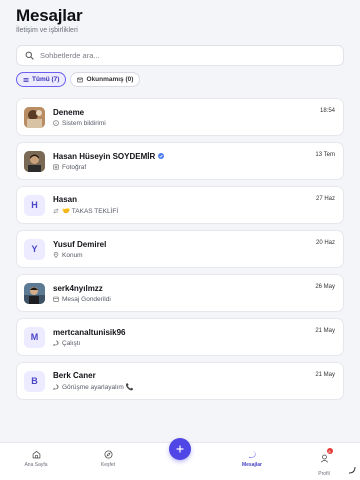 The height and width of the screenshot is (480, 360). What do you see at coordinates (29, 55) in the screenshot?
I see `search-icon` at bounding box center [29, 55].